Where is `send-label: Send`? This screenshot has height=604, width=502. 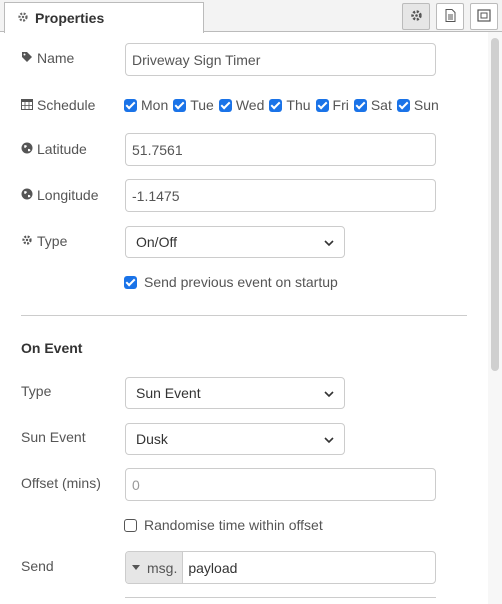
send-label: Send is located at coordinates (37, 566).